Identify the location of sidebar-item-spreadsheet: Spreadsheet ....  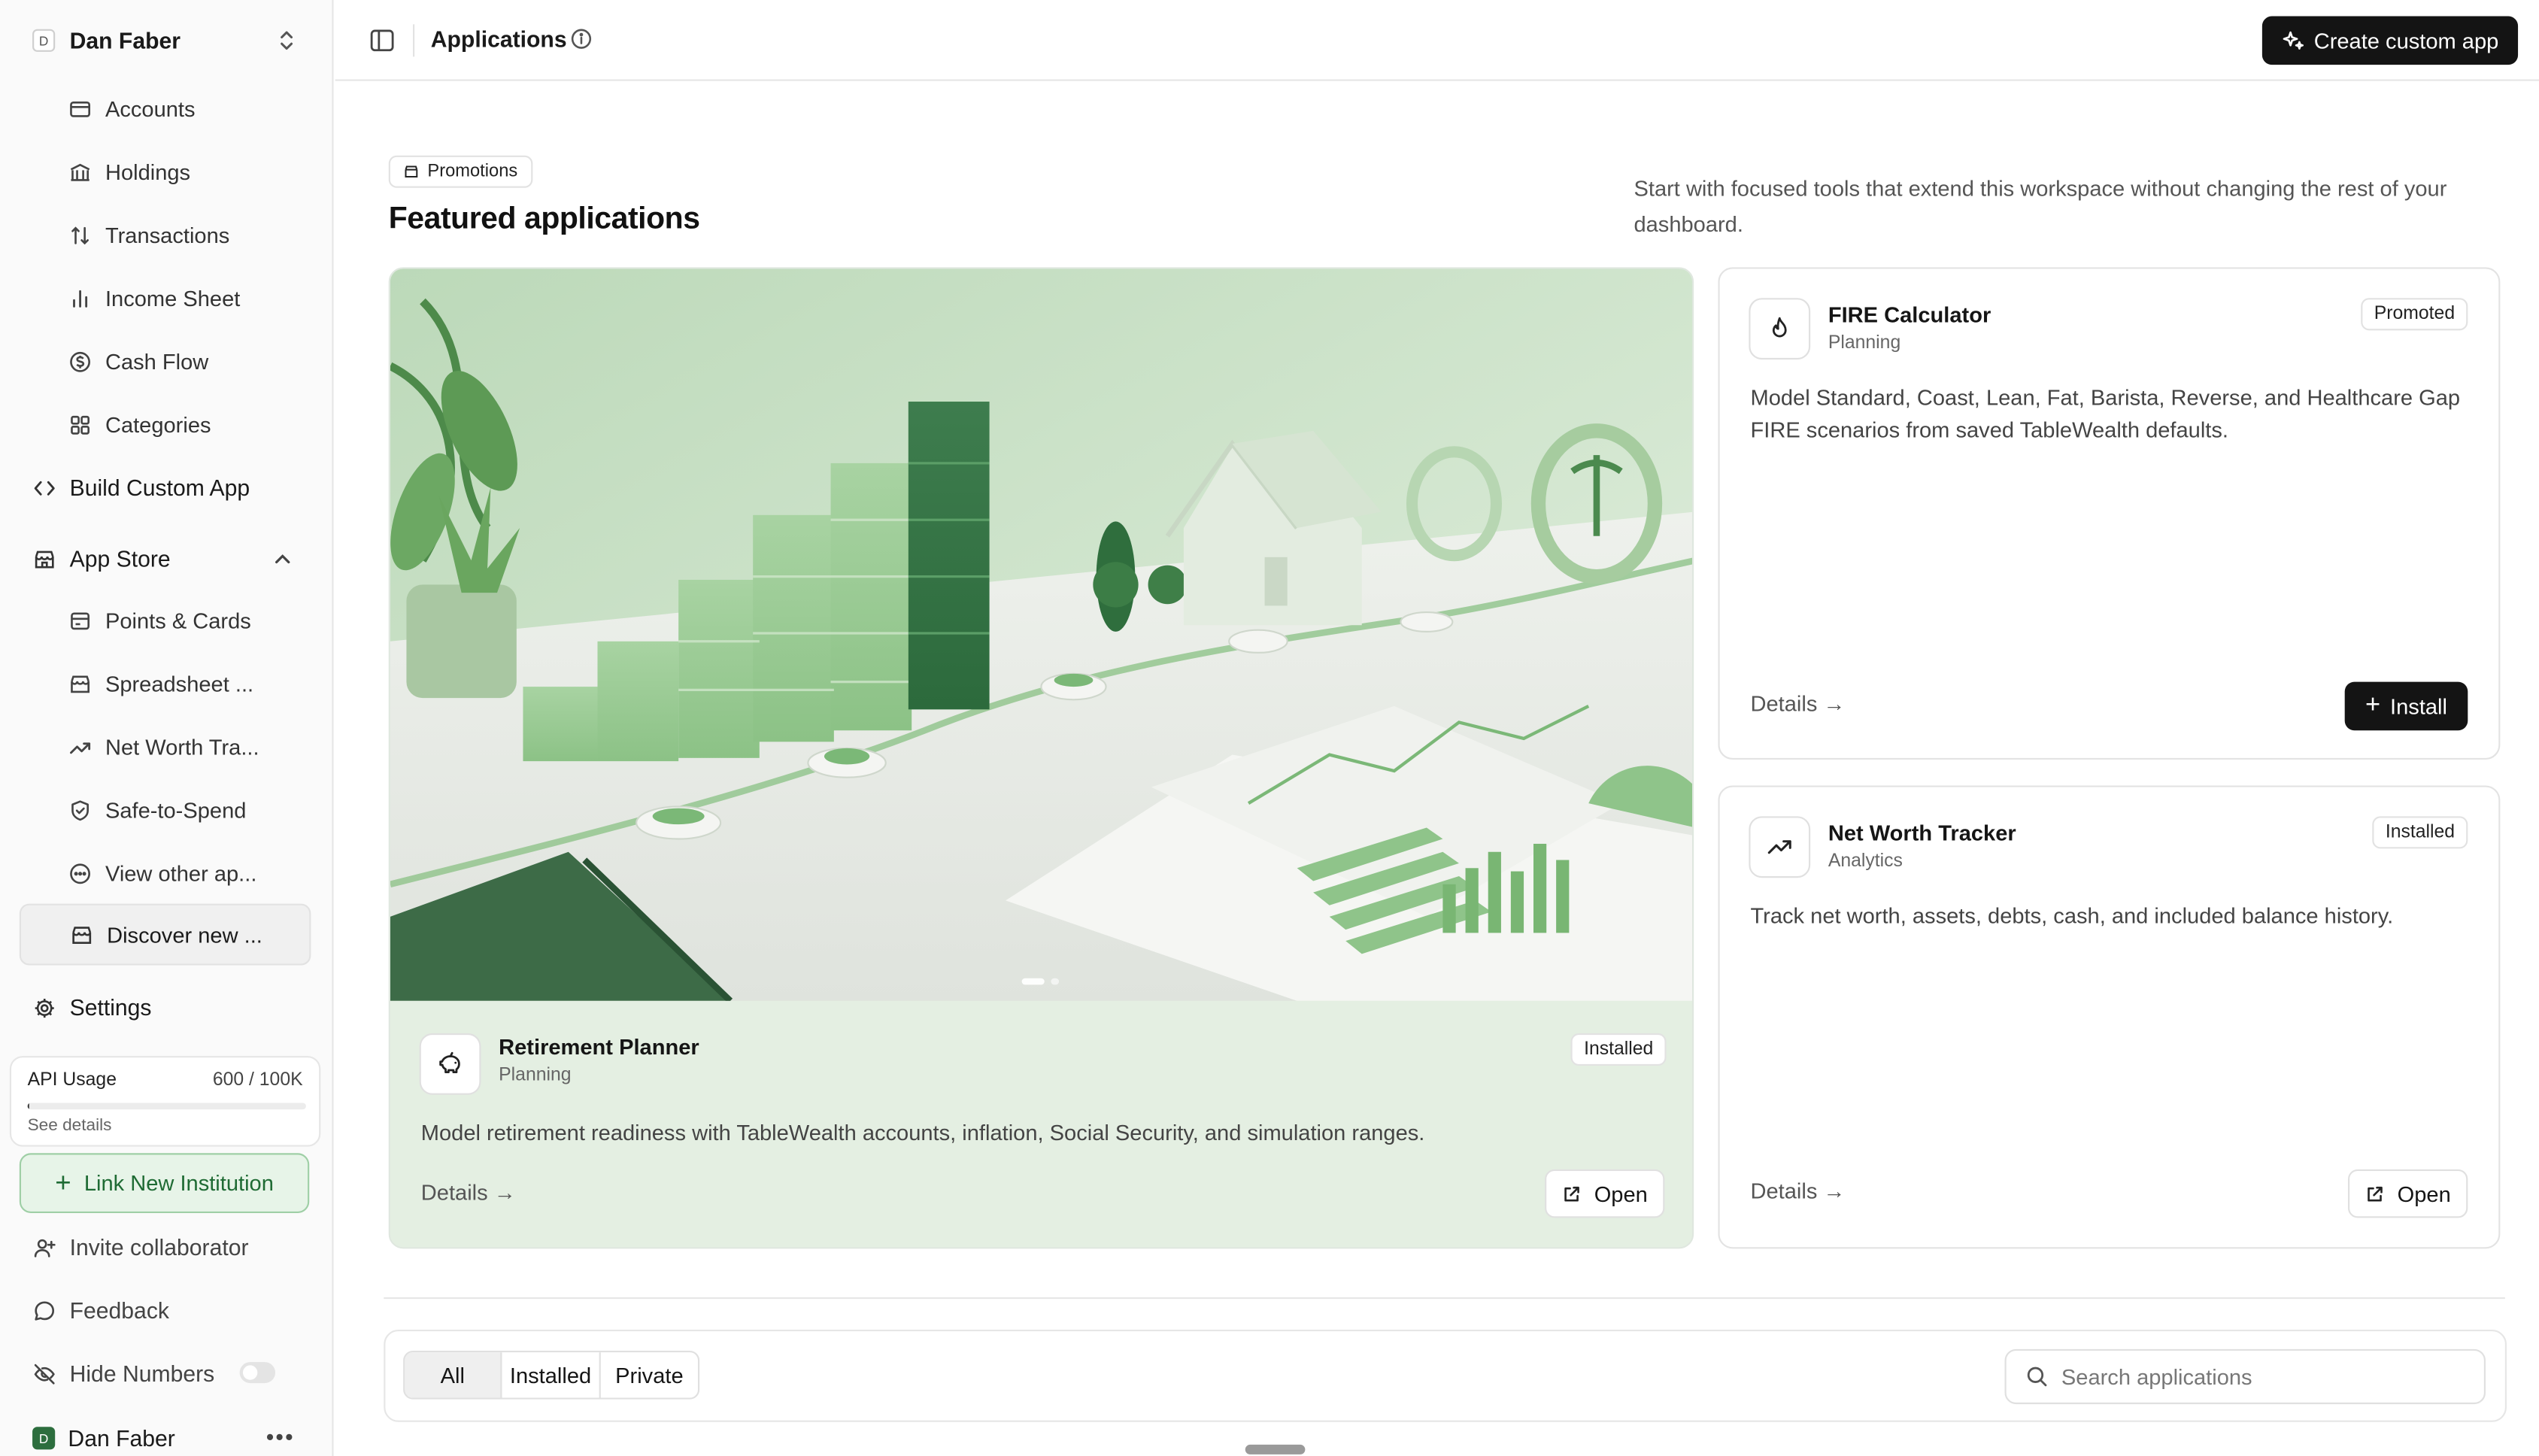
(185, 683).